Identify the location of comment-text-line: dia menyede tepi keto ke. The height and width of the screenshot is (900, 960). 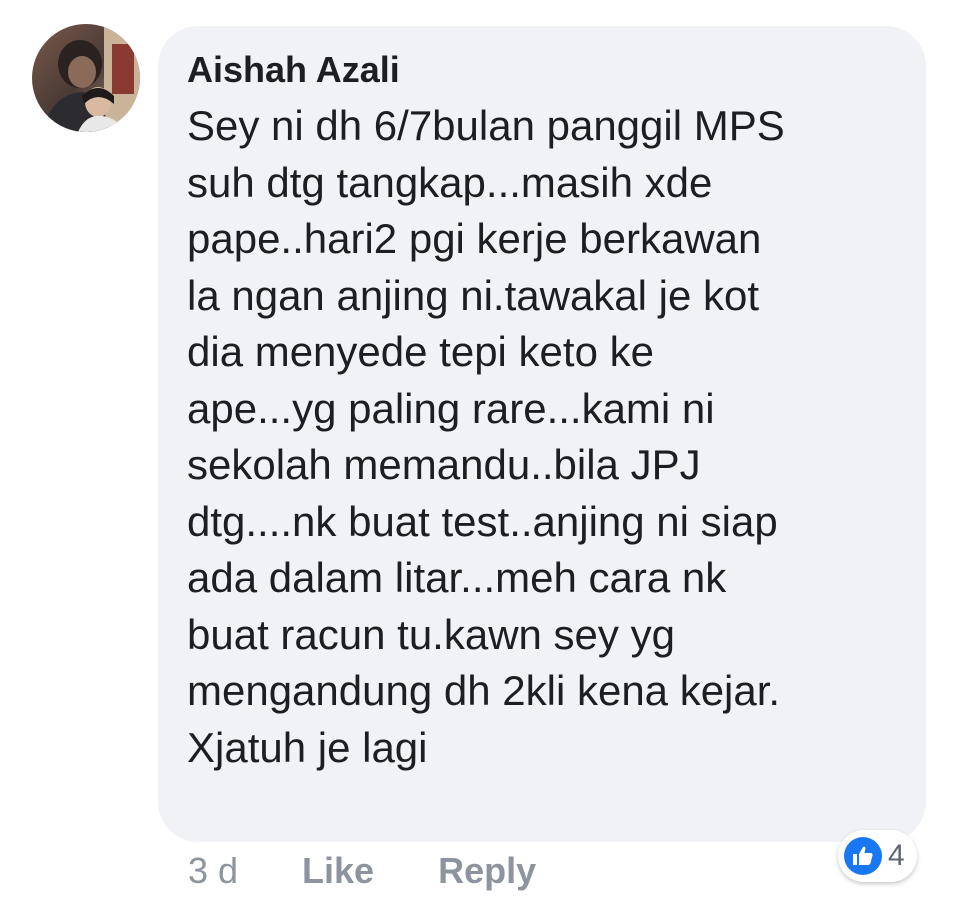
(420, 351).